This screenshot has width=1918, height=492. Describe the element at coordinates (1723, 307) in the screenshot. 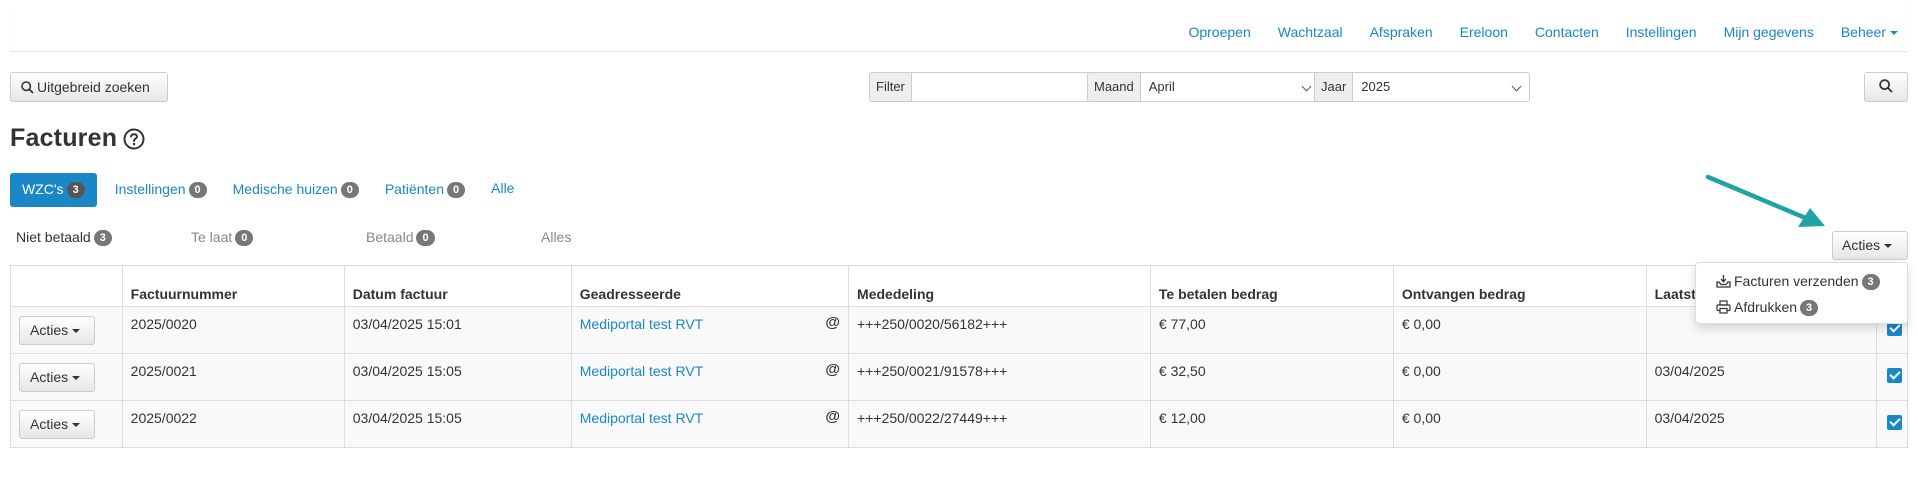

I see `printer-icon` at that location.